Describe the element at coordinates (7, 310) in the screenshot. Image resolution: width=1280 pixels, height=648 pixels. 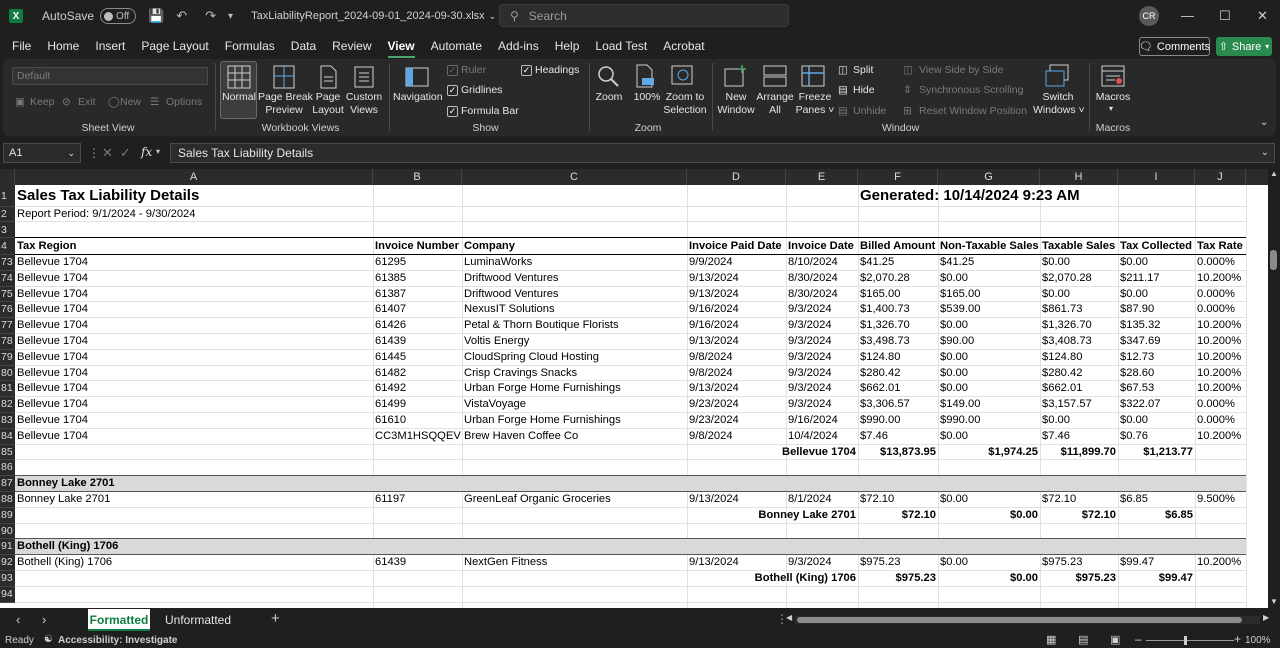
I see `row-header-76: 76` at that location.